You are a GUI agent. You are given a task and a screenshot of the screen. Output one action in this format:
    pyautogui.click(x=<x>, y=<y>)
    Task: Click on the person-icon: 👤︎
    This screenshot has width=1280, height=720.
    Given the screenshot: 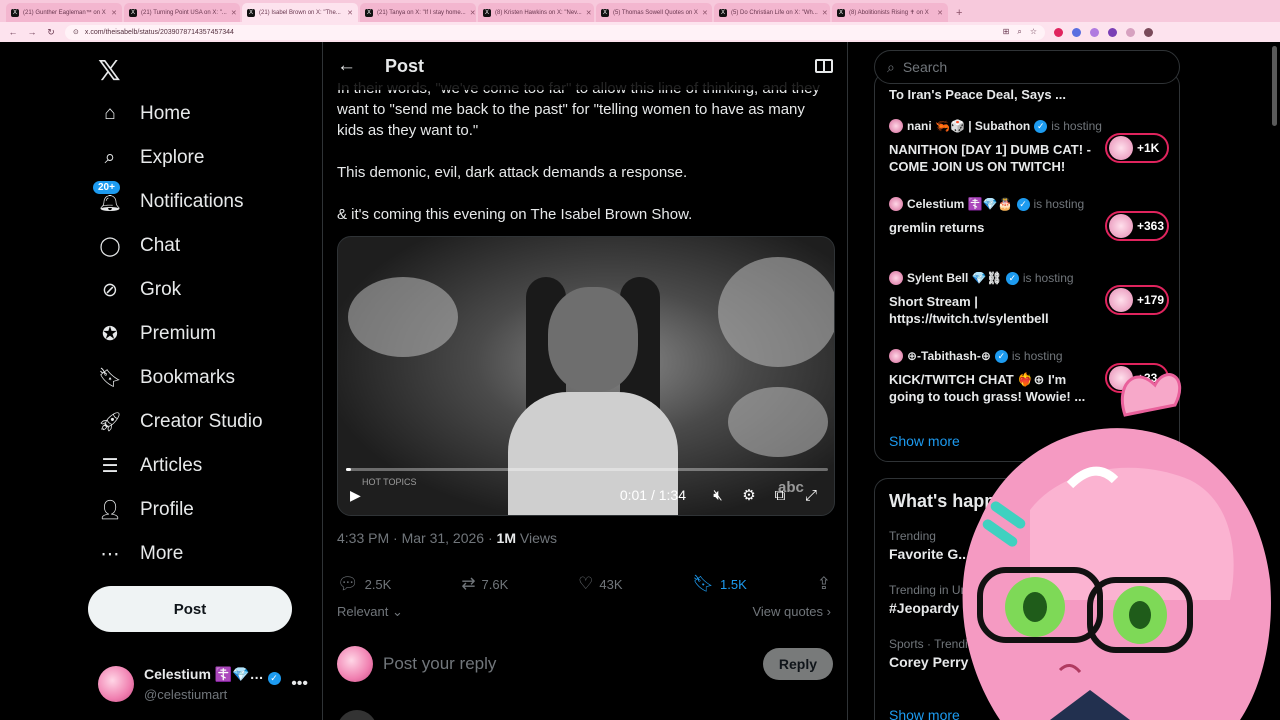 What is the action you would take?
    pyautogui.click(x=110, y=510)
    